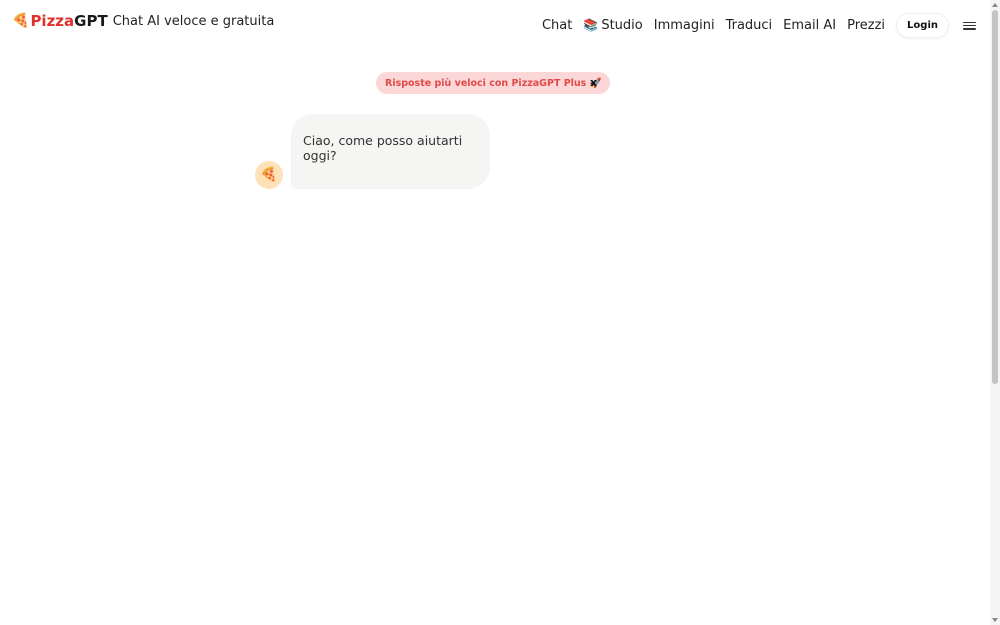 Image resolution: width=1000 pixels, height=625 pixels. What do you see at coordinates (995, 197) in the screenshot?
I see `scrollbar-thumb` at bounding box center [995, 197].